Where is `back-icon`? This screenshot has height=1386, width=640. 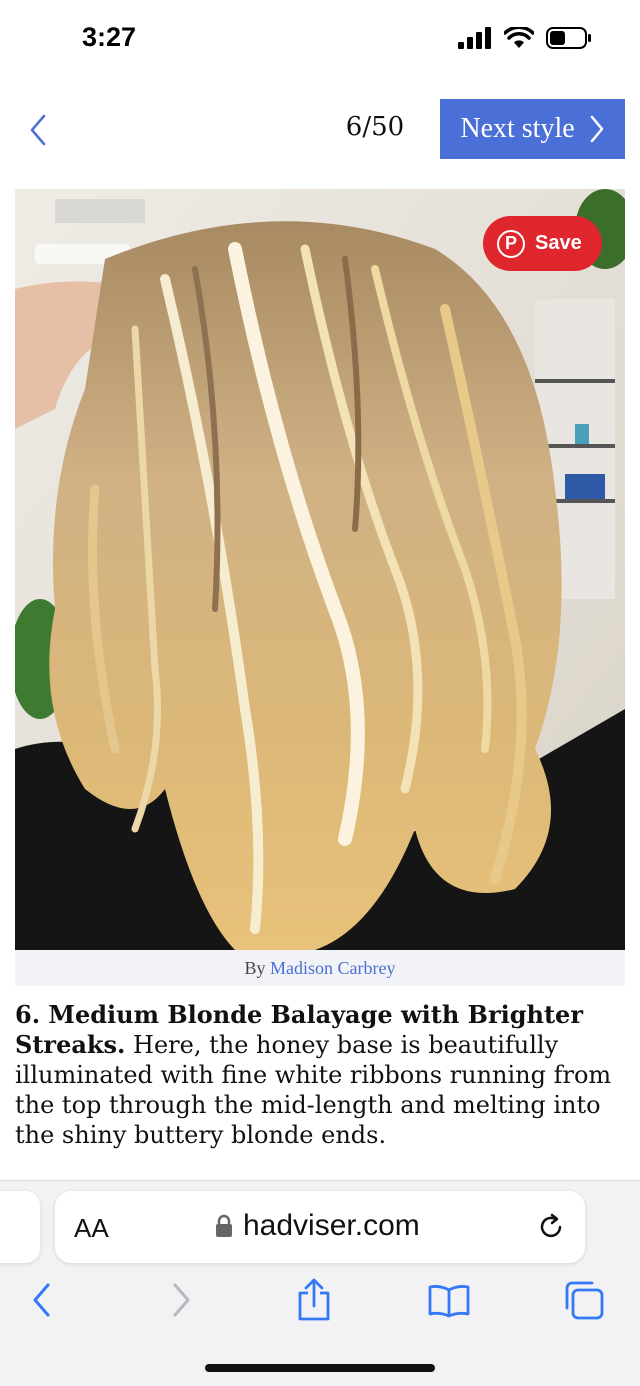 back-icon is located at coordinates (41, 1300).